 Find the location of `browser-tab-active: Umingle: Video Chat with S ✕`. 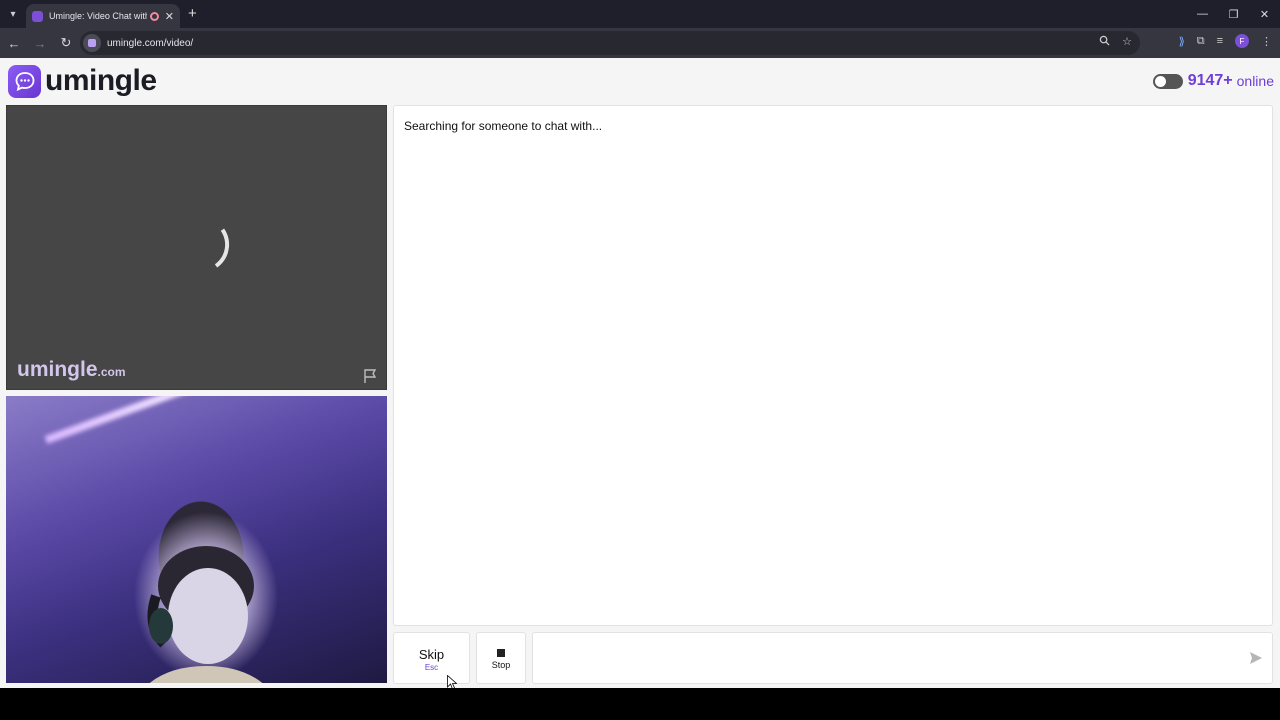

browser-tab-active: Umingle: Video Chat with S ✕ is located at coordinates (103, 16).